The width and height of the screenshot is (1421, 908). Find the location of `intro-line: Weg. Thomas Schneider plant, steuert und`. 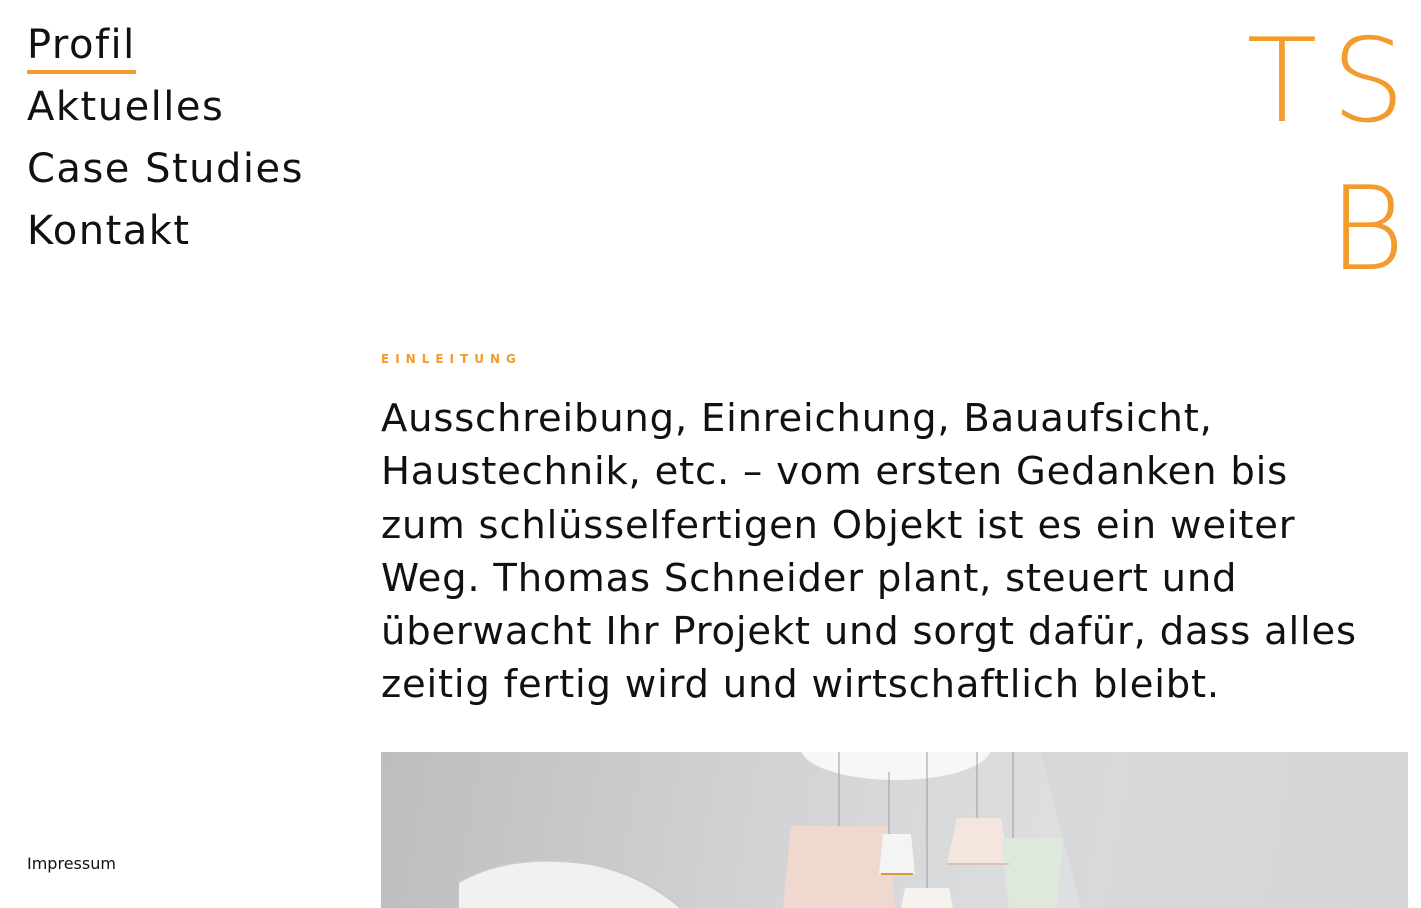

intro-line: Weg. Thomas Schneider plant, steuert und is located at coordinates (809, 578).